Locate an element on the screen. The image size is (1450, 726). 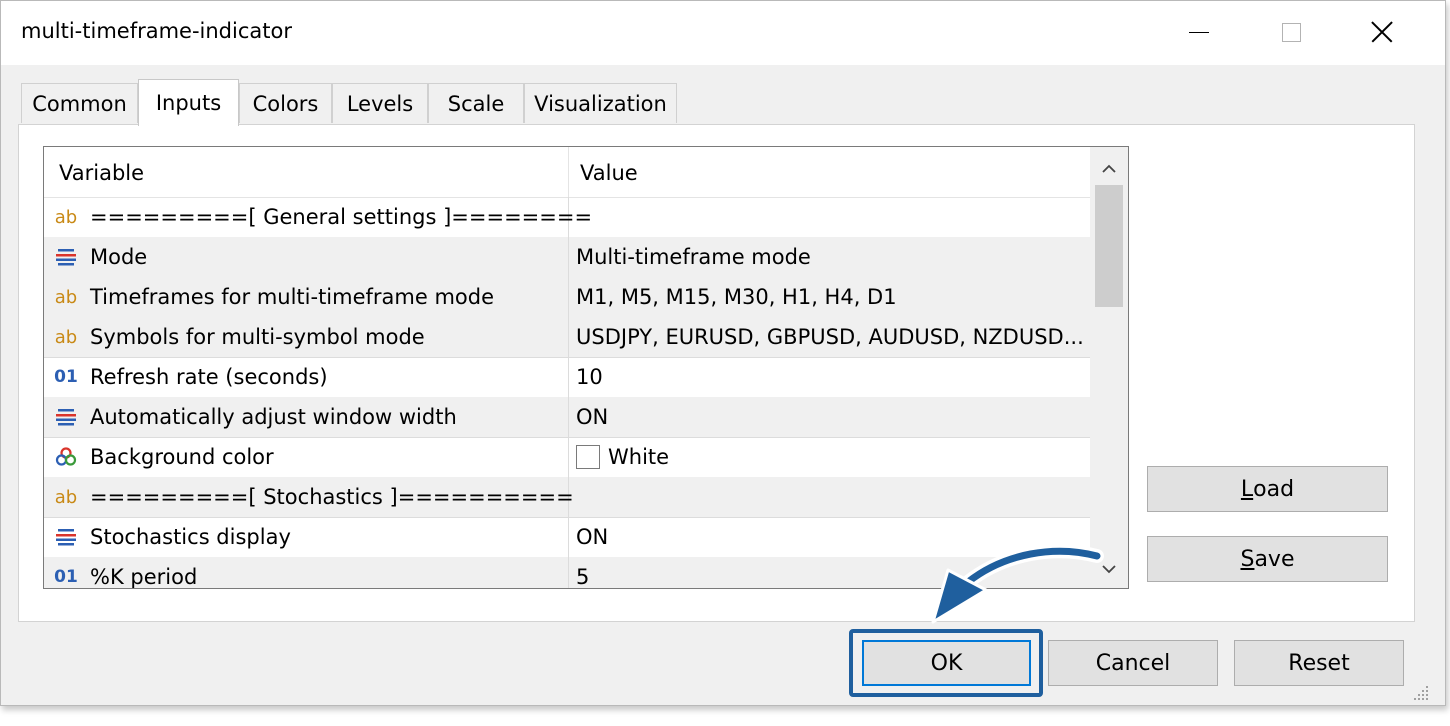
save-button: Save is located at coordinates (1267, 559).